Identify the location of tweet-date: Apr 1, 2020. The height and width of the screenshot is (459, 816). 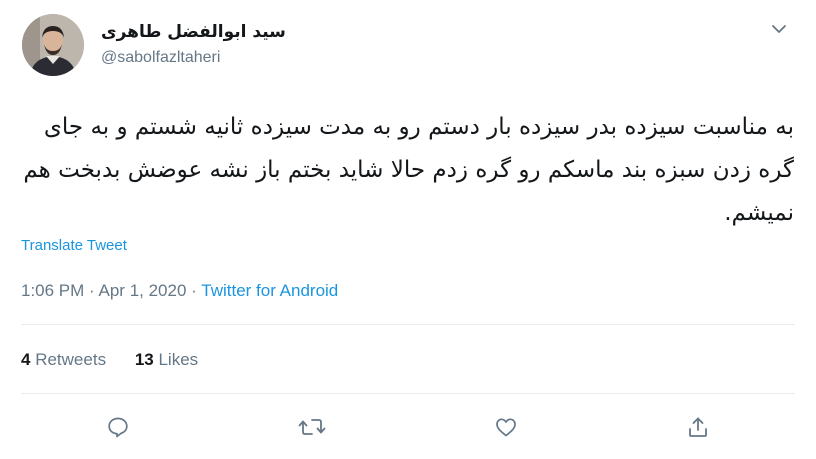
(143, 290).